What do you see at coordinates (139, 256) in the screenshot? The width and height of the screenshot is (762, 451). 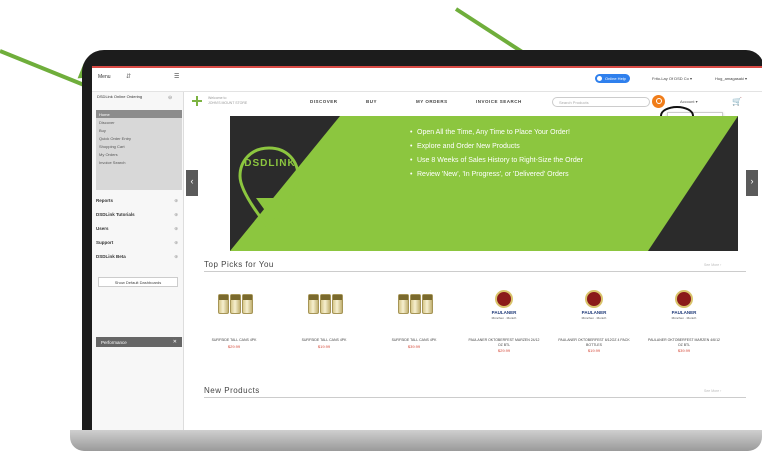 I see `sidebar-item-beta: DSDLink Beta ⊕` at bounding box center [139, 256].